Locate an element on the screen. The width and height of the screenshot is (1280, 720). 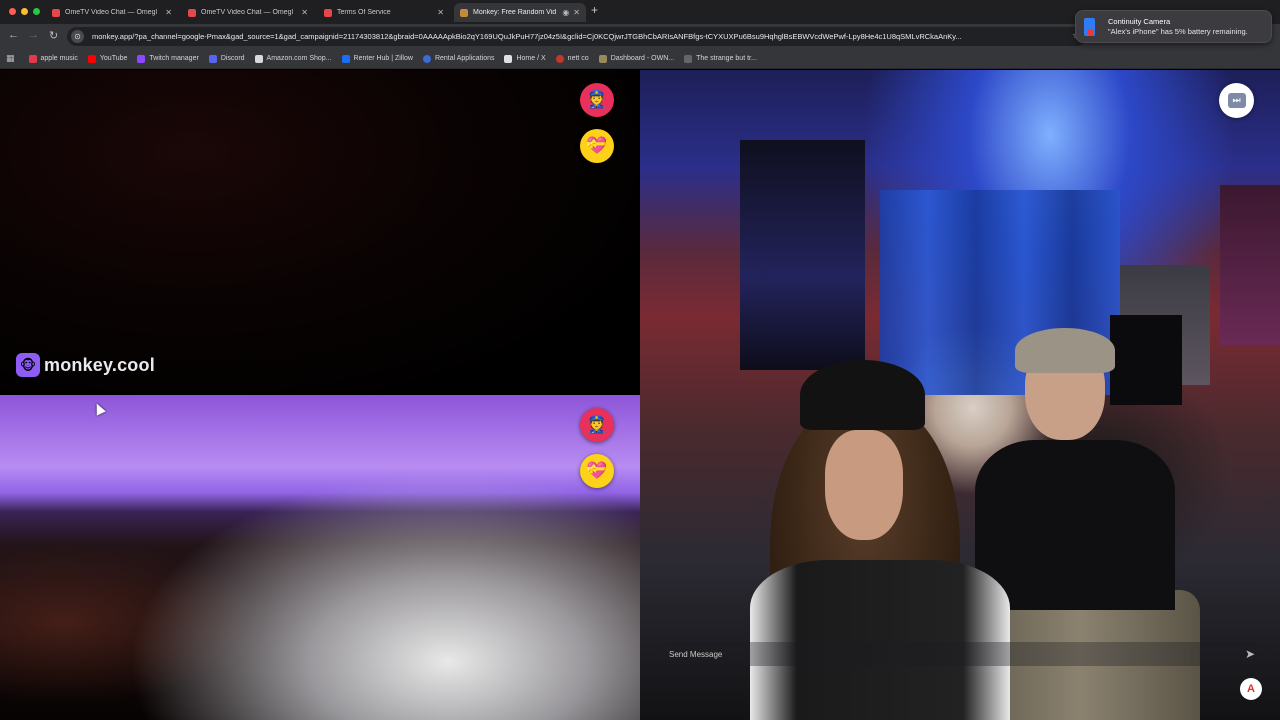
bookmark-label: Rental Applications is located at coordinates (464, 58).